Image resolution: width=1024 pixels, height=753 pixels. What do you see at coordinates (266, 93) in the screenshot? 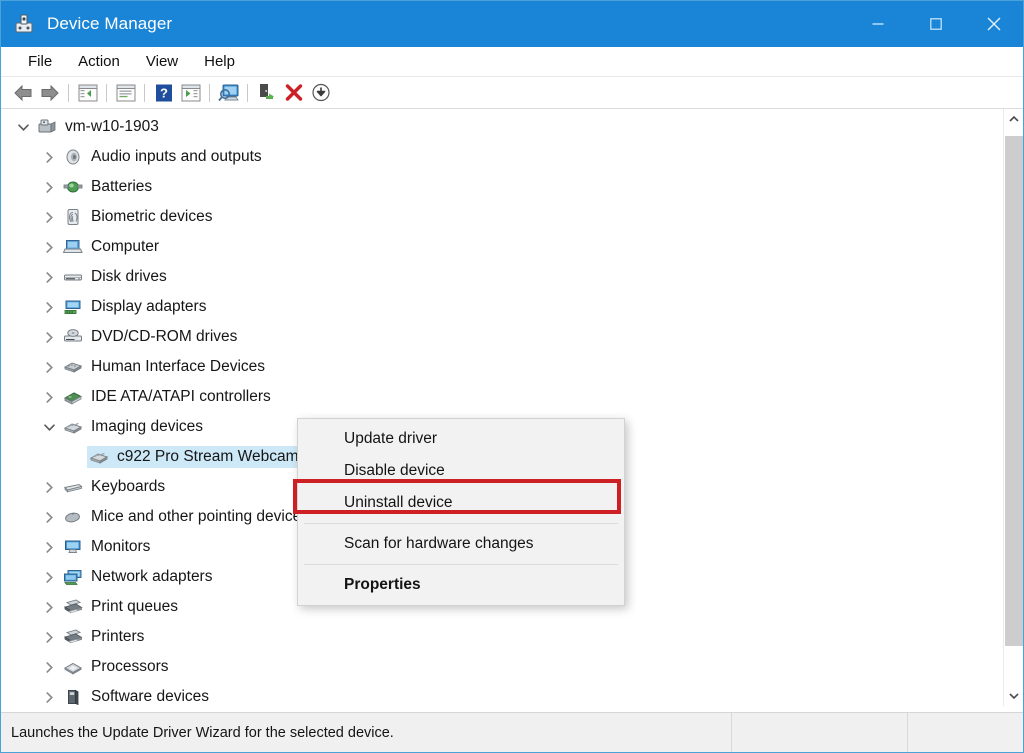
I see `enable-device-icon` at bounding box center [266, 93].